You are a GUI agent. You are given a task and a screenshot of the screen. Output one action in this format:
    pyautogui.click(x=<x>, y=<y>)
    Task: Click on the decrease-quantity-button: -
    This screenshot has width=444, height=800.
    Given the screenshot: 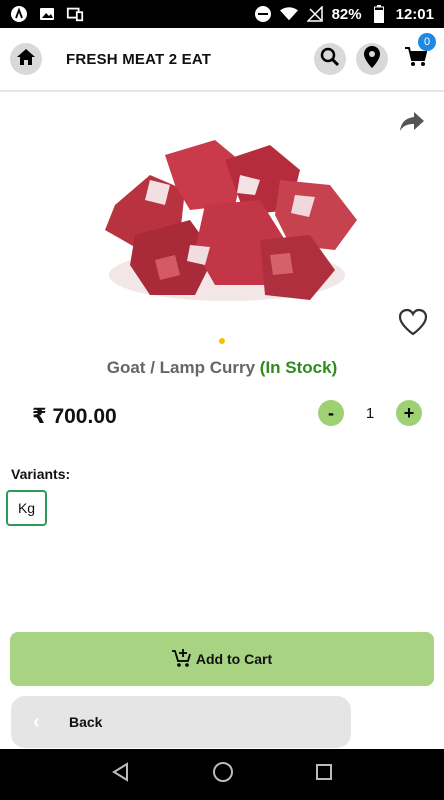 What is the action you would take?
    pyautogui.click(x=331, y=413)
    